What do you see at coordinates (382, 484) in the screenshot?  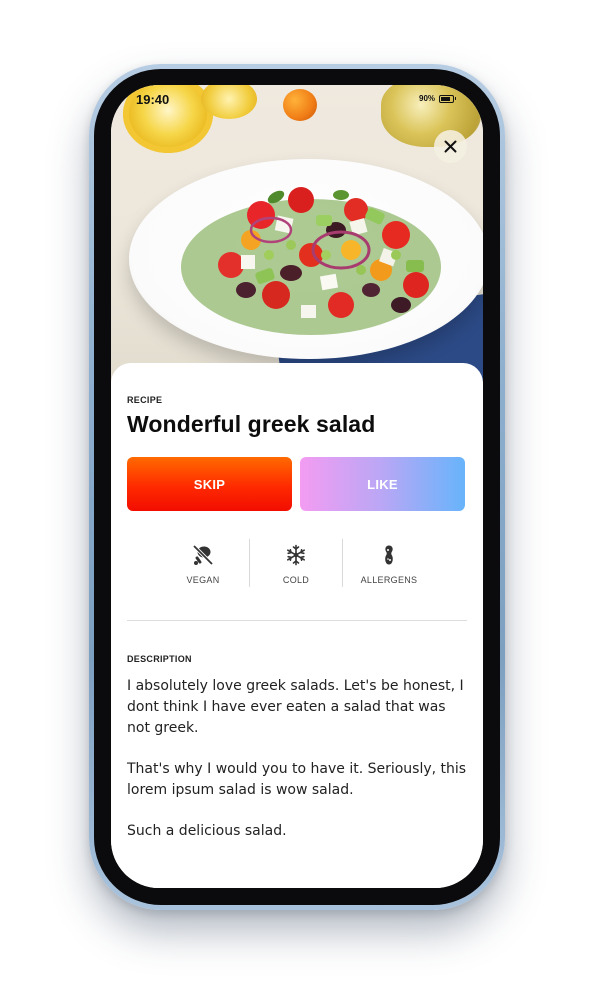 I see `like-button: LIKE` at bounding box center [382, 484].